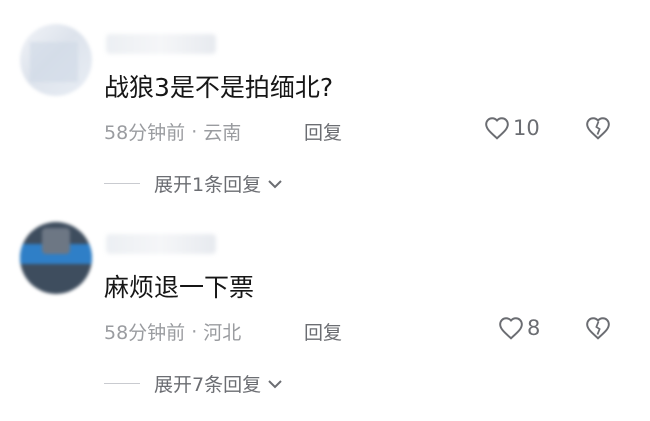 The height and width of the screenshot is (421, 650). I want to click on like-button: 8, so click(519, 328).